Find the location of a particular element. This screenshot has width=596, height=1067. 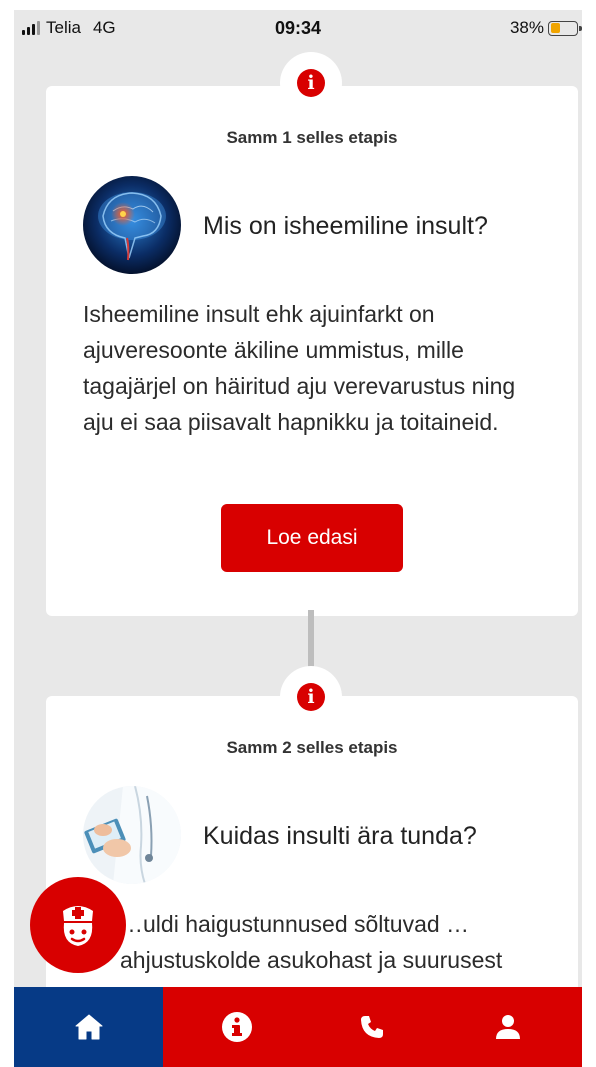

bottom-nav is located at coordinates (298, 1027).